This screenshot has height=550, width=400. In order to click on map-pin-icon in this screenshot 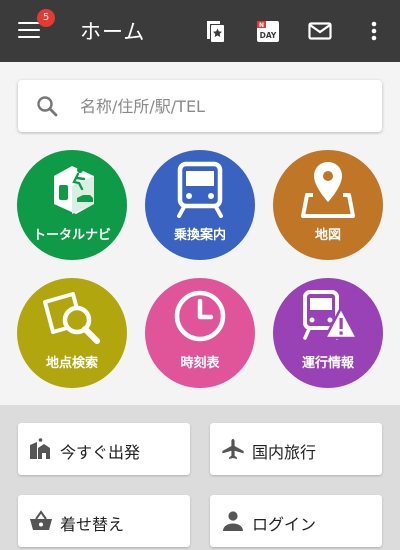, I will do `click(328, 190)`.